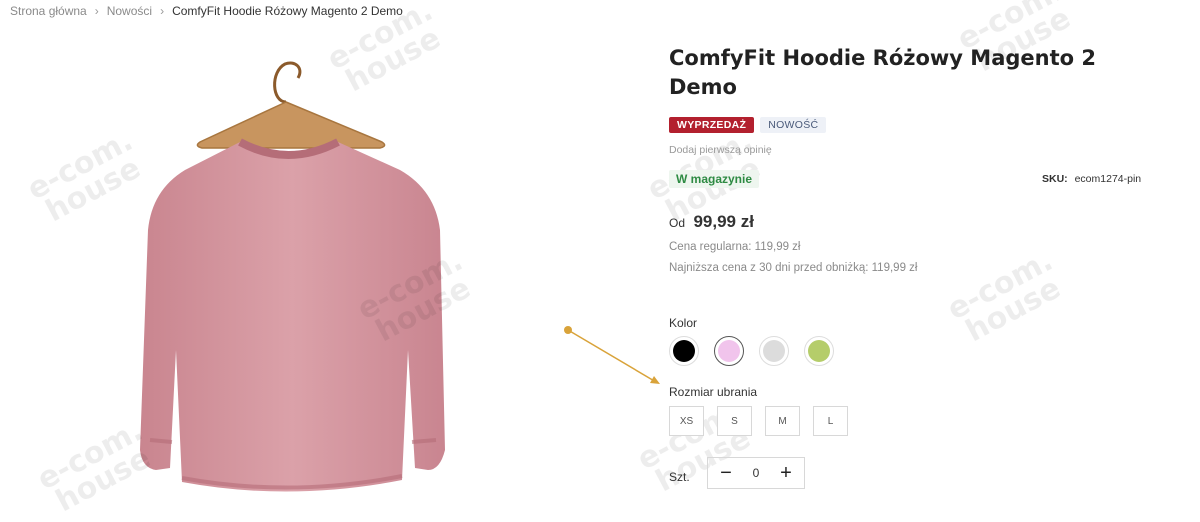 This screenshot has width=1200, height=522. Describe the element at coordinates (1004, 296) in the screenshot. I see `watermark: e-com. house` at that location.